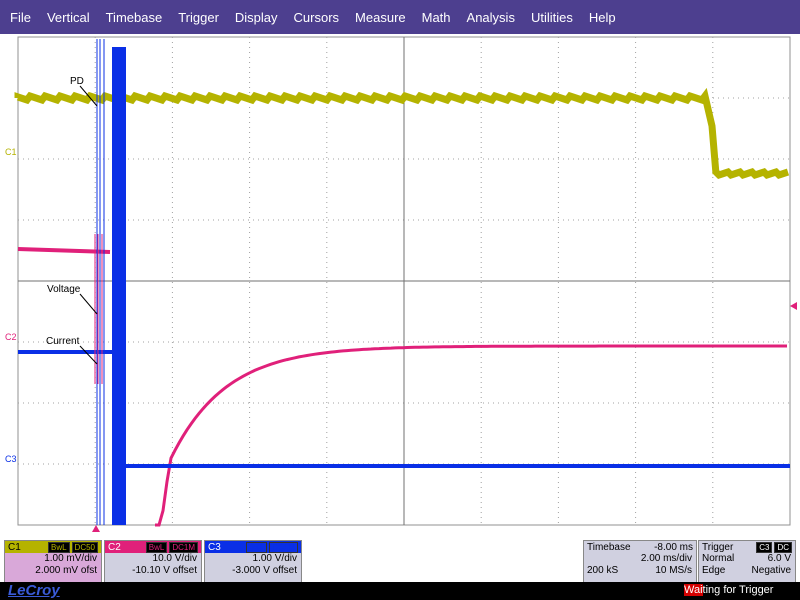 This screenshot has height=600, width=800. I want to click on c3-offset: -3.000 V offset, so click(264, 570).